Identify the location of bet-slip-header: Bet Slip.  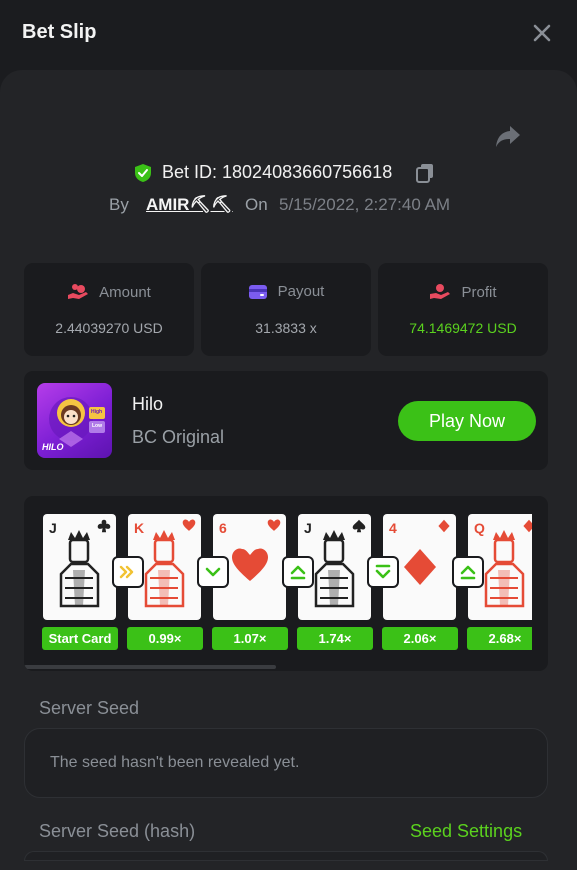
(288, 35).